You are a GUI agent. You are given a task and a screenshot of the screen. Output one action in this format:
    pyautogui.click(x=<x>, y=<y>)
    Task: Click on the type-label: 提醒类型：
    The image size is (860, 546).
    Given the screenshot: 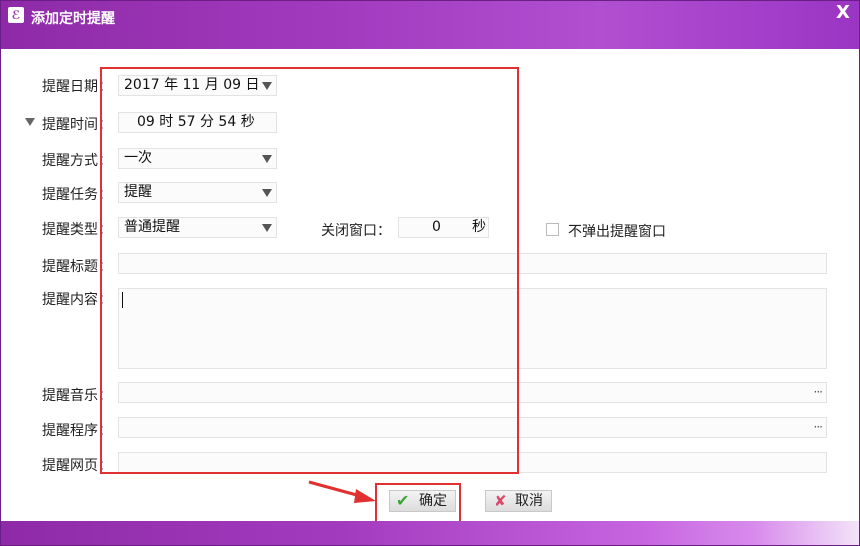 What is the action you would take?
    pyautogui.click(x=77, y=230)
    